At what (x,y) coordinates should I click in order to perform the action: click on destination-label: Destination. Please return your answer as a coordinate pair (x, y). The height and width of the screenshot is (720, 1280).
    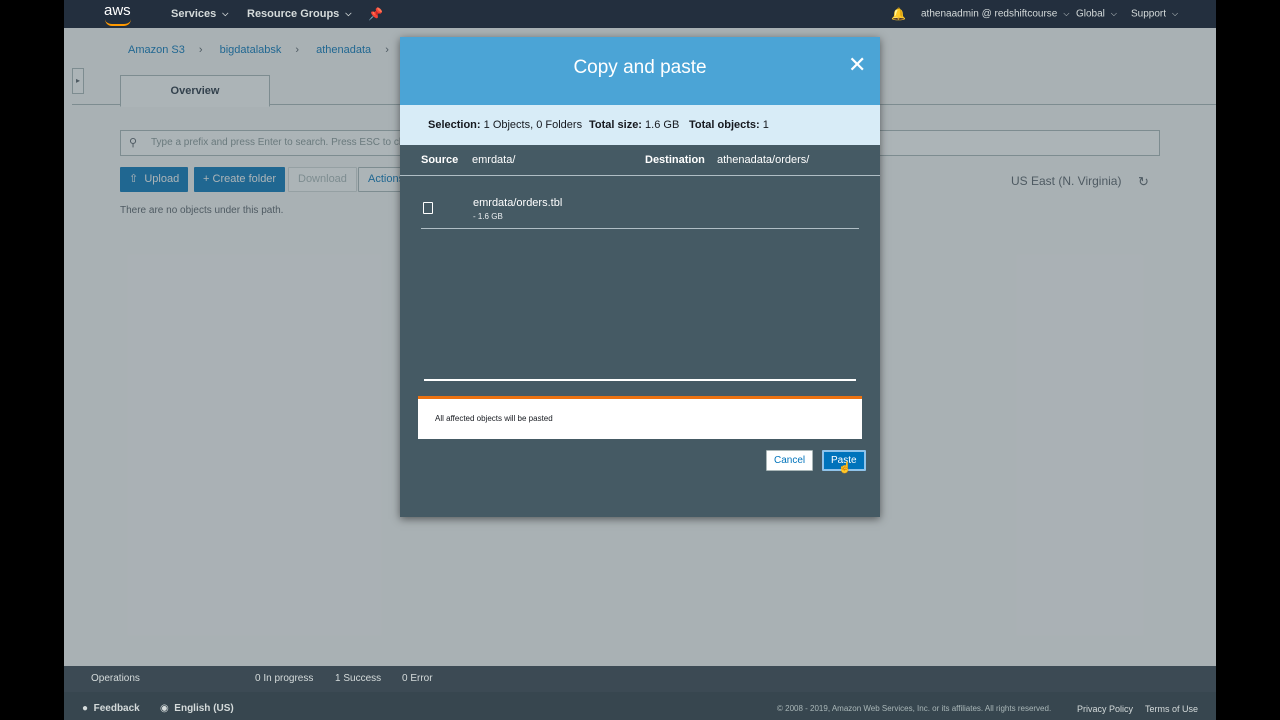
    Looking at the image, I should click on (675, 160).